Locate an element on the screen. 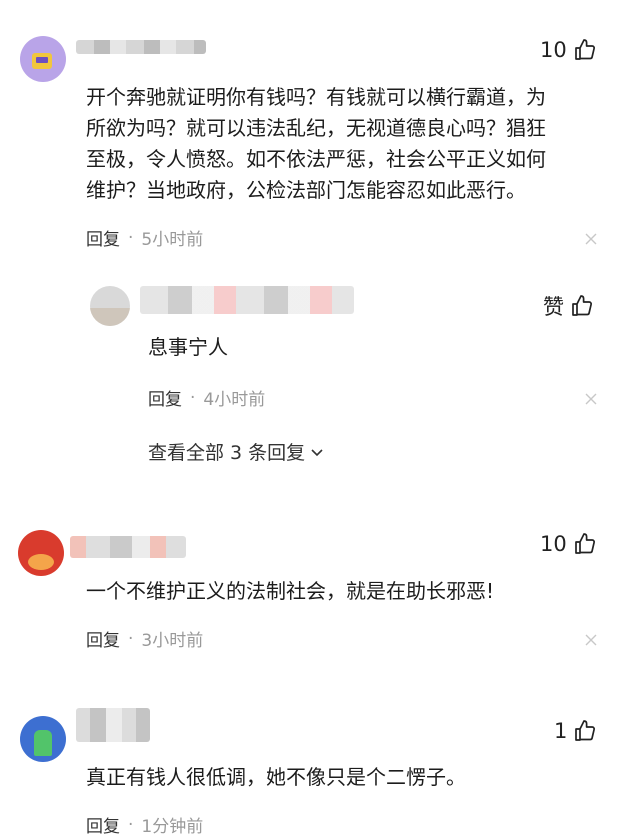  comment-meta: 回复 · 5小时前 is located at coordinates (145, 238).